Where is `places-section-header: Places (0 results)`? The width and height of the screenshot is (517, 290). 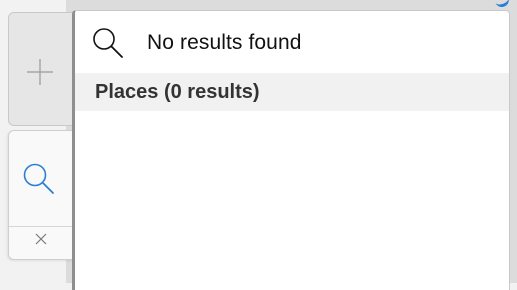 places-section-header: Places (0 results) is located at coordinates (292, 92).